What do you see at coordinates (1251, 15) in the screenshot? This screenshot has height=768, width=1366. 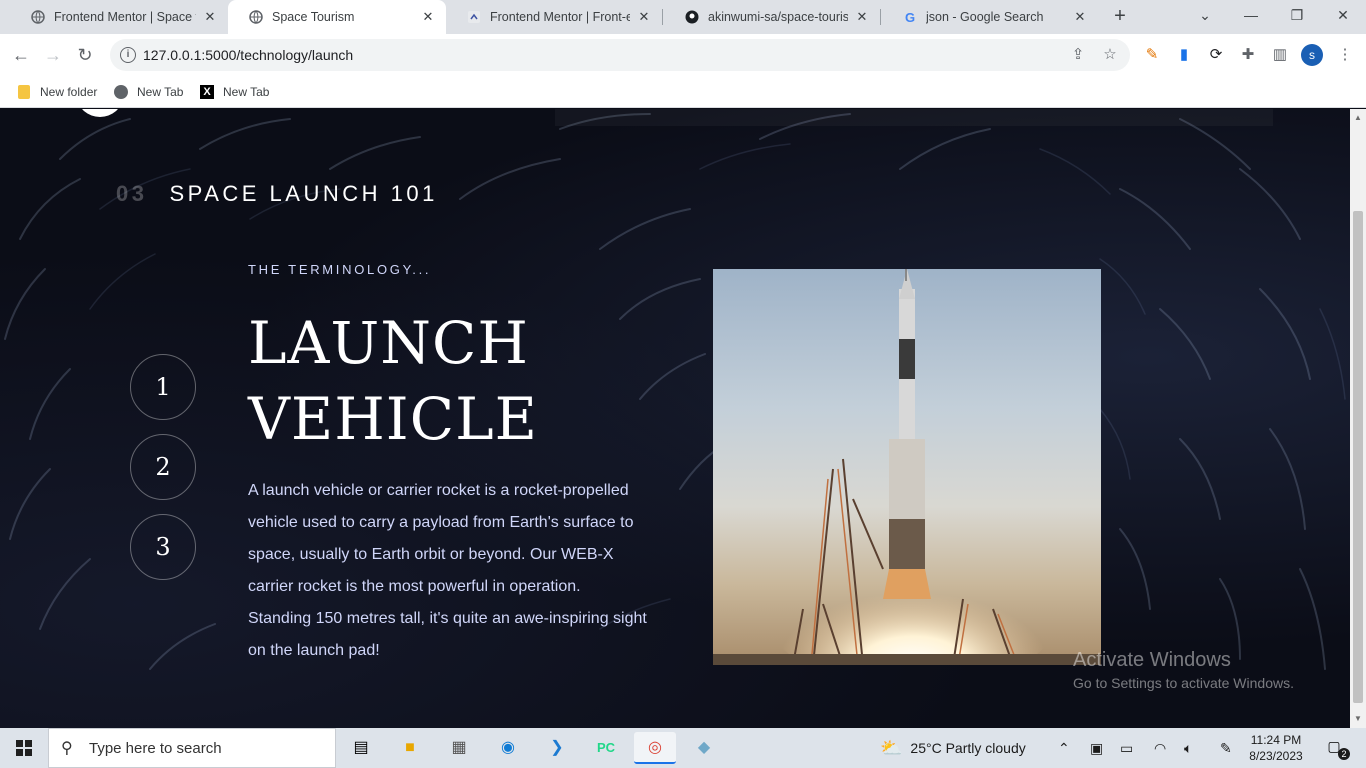 I see `minimize-button: —` at bounding box center [1251, 15].